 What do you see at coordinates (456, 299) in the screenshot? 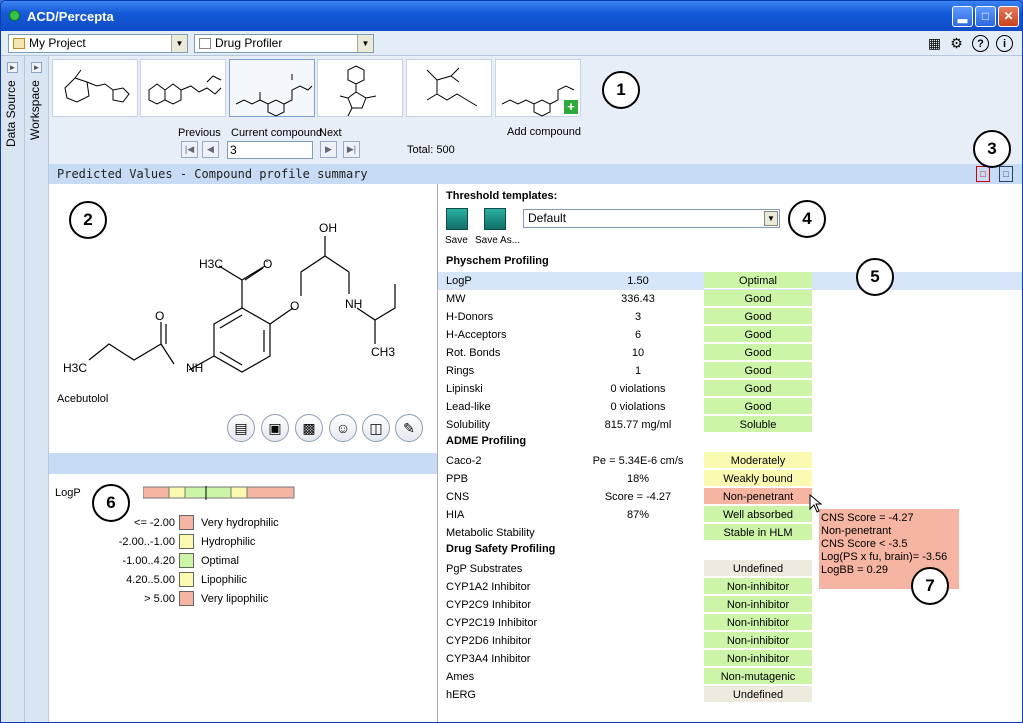
I see `row-property: MW` at bounding box center [456, 299].